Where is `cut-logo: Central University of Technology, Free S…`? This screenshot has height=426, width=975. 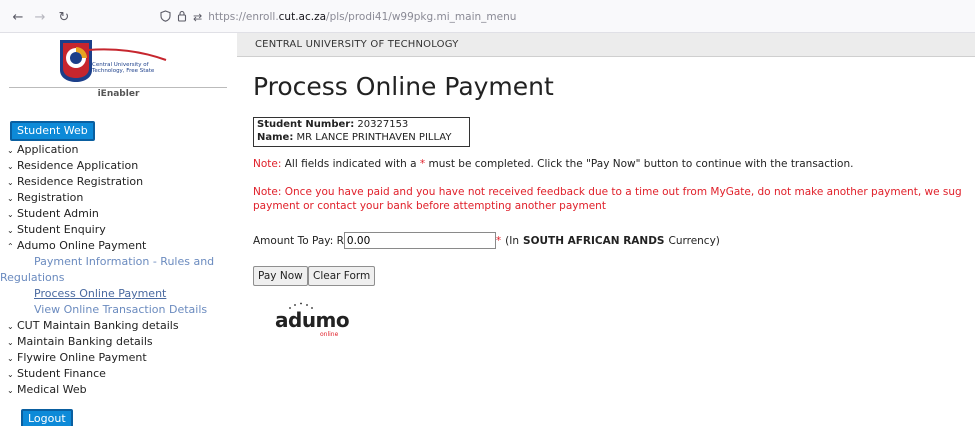
cut-logo: Central University of Technology, Free S… is located at coordinates (113, 61).